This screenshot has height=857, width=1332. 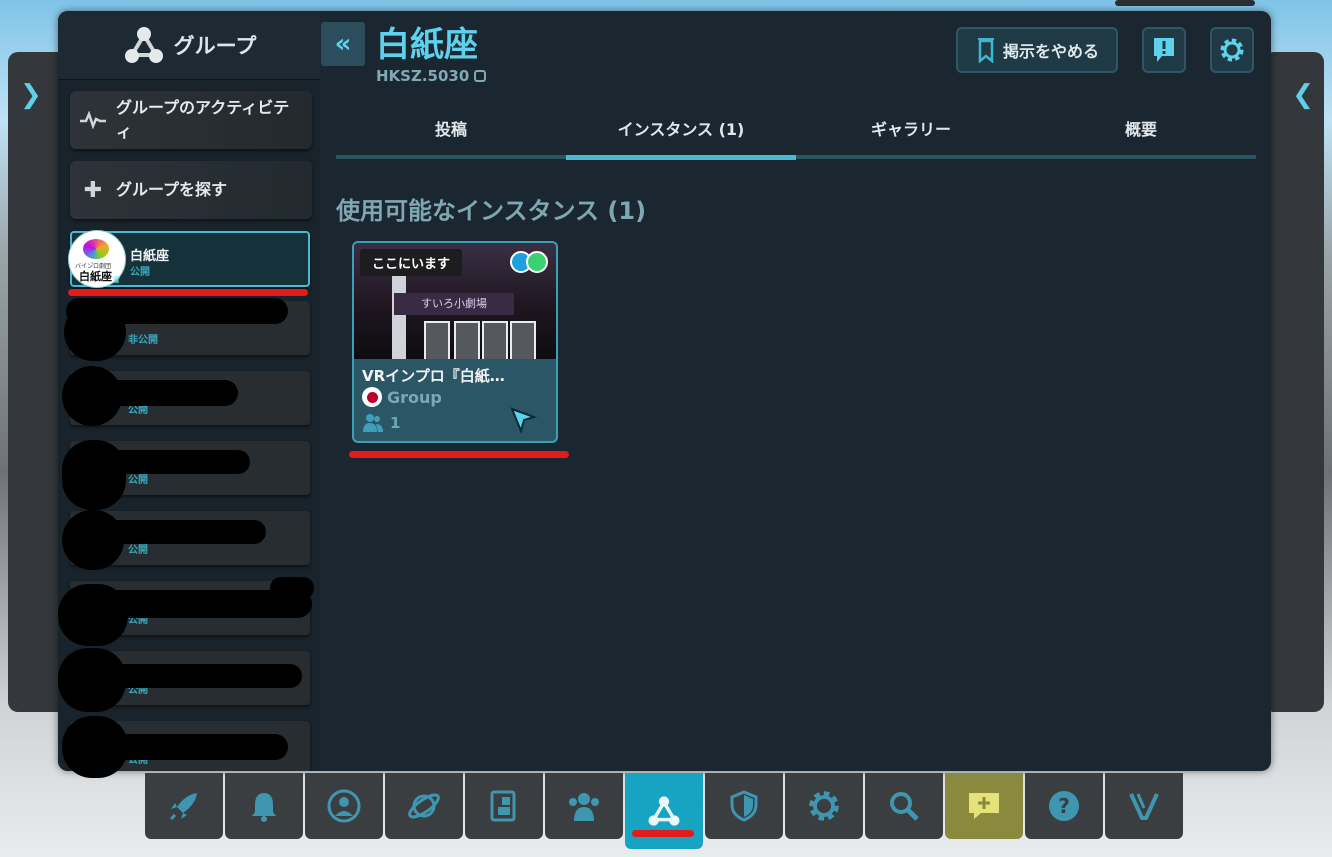 I want to click on dock-chat, so click(x=984, y=806).